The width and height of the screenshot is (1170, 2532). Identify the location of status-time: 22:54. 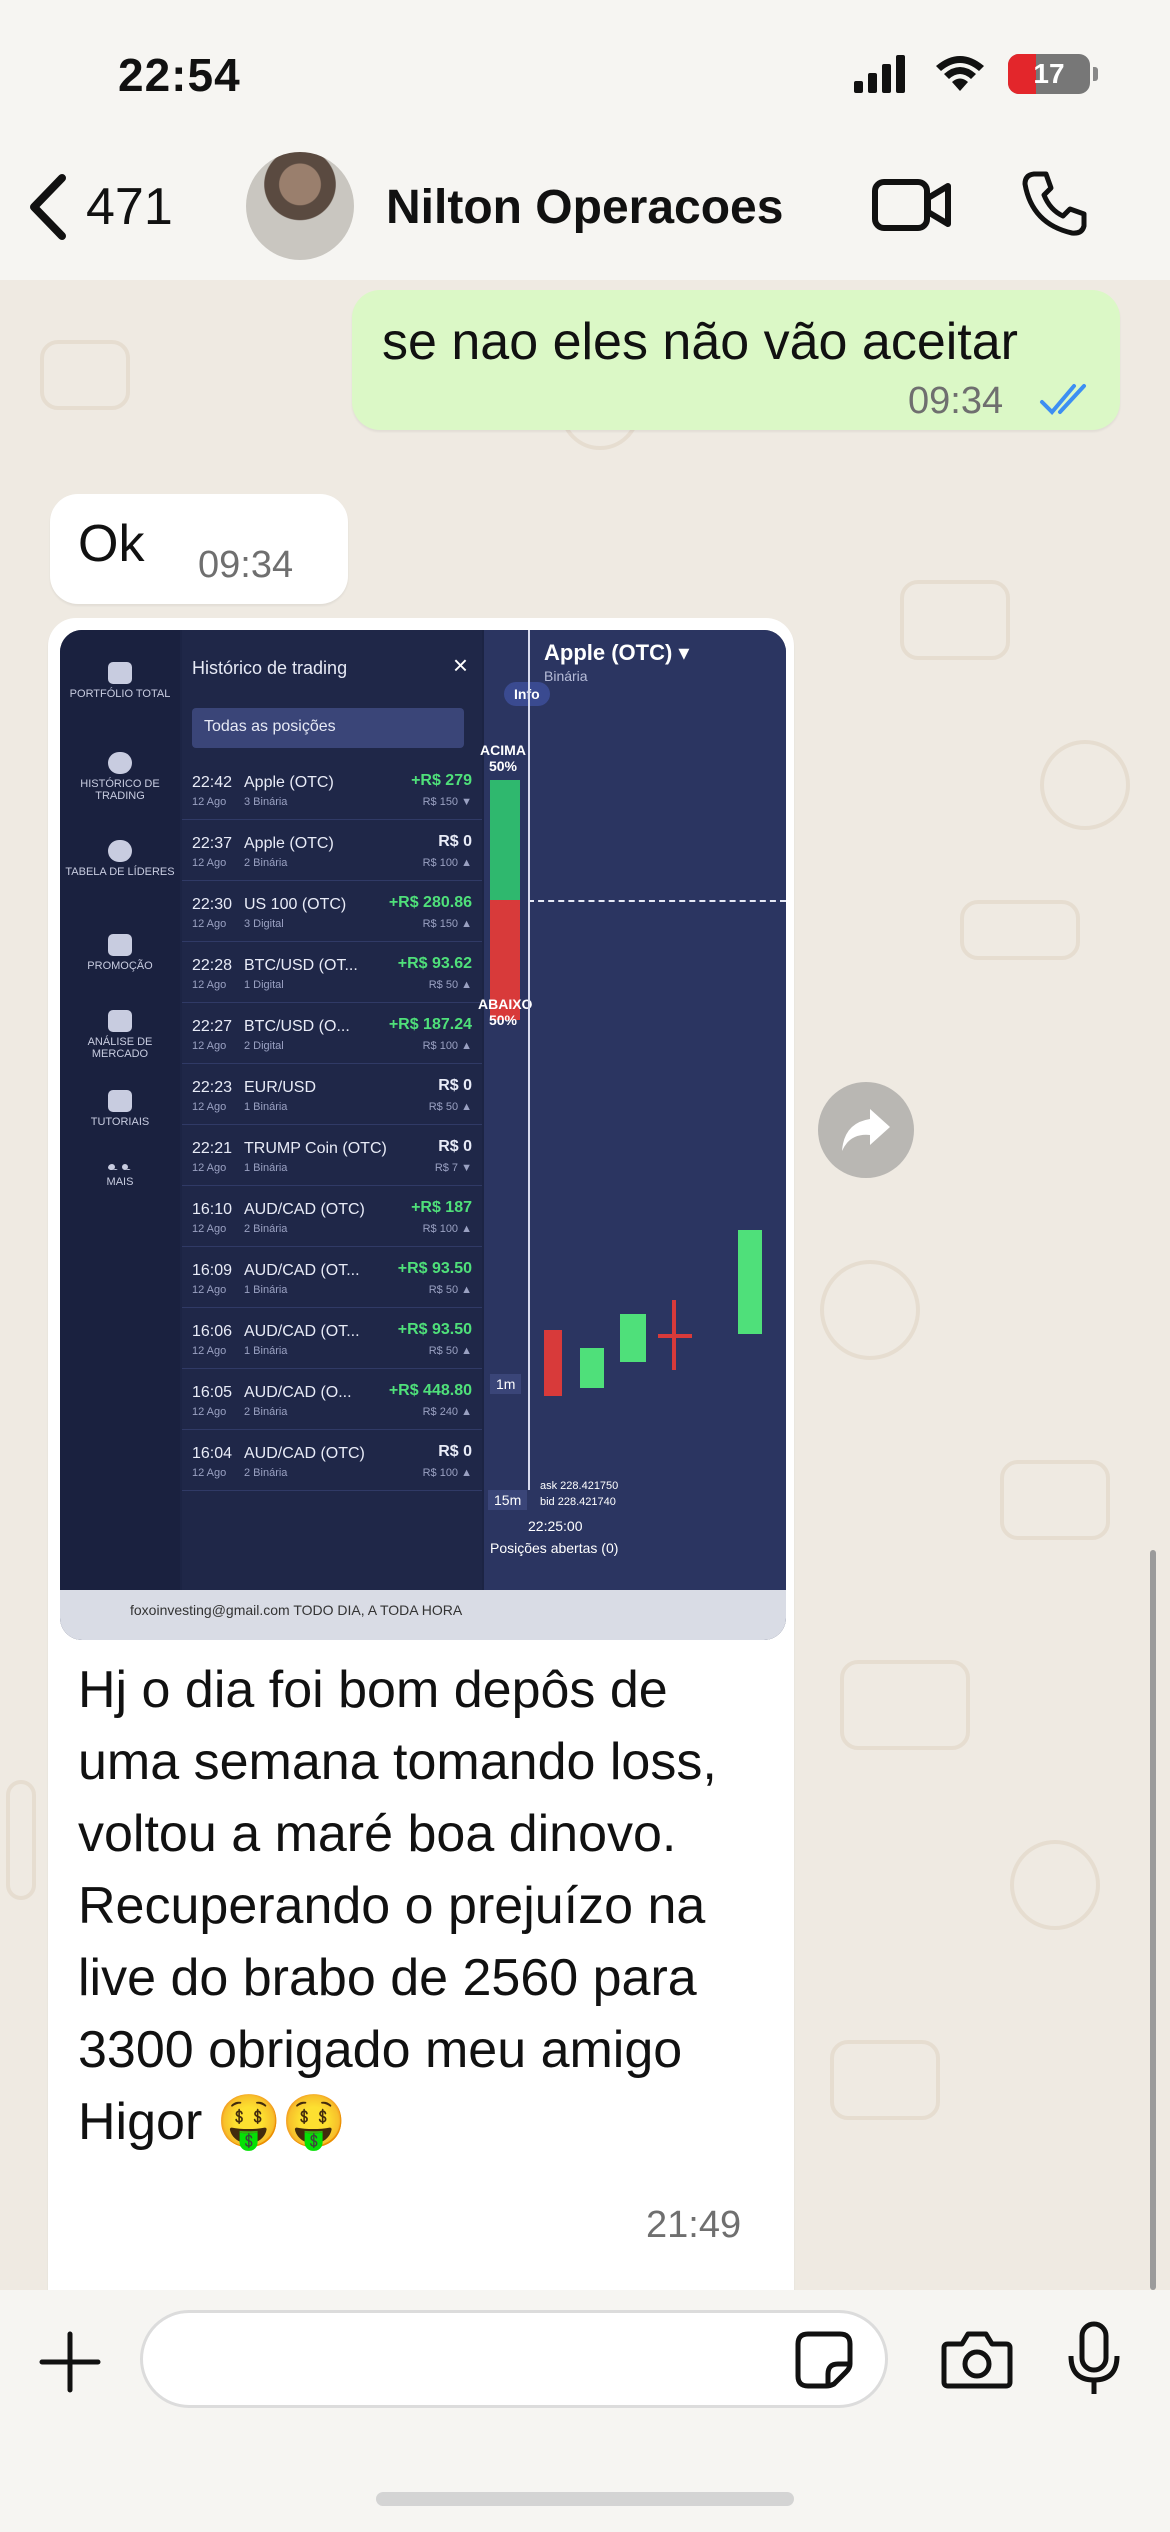
(179, 75).